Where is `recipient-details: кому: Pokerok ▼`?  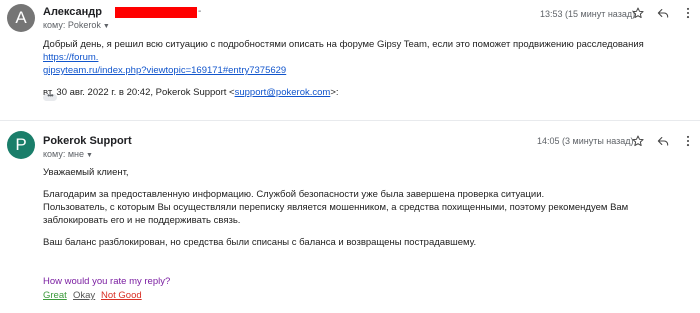 recipient-details: кому: Pokerok ▼ is located at coordinates (76, 25).